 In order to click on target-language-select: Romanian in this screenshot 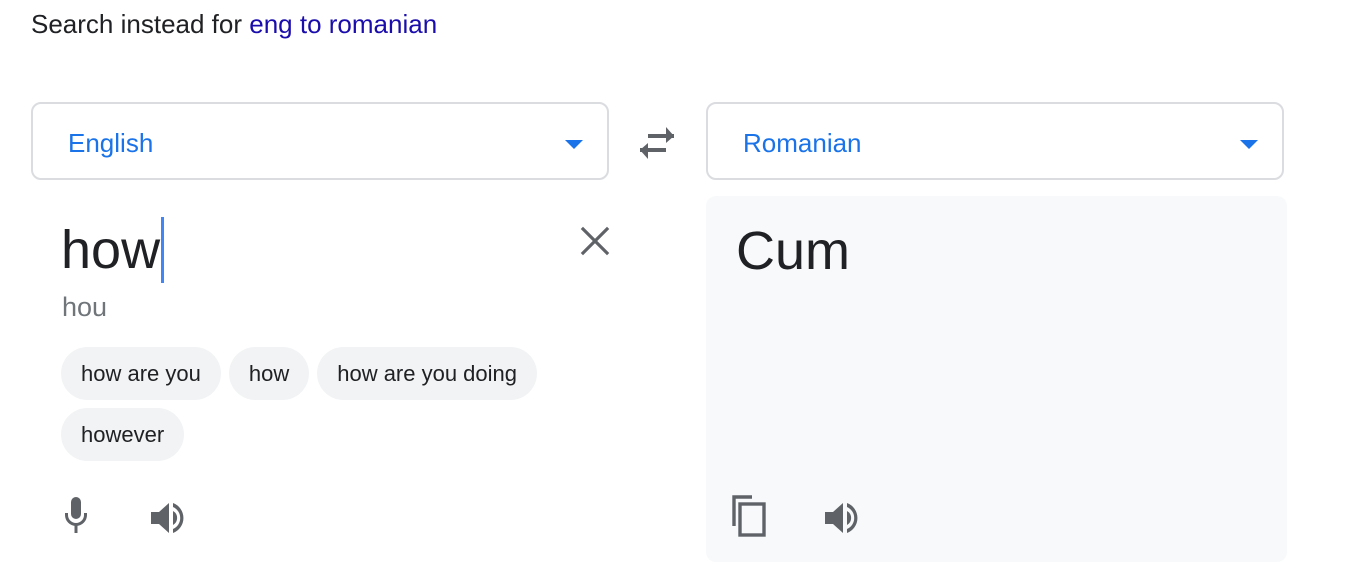, I will do `click(995, 141)`.